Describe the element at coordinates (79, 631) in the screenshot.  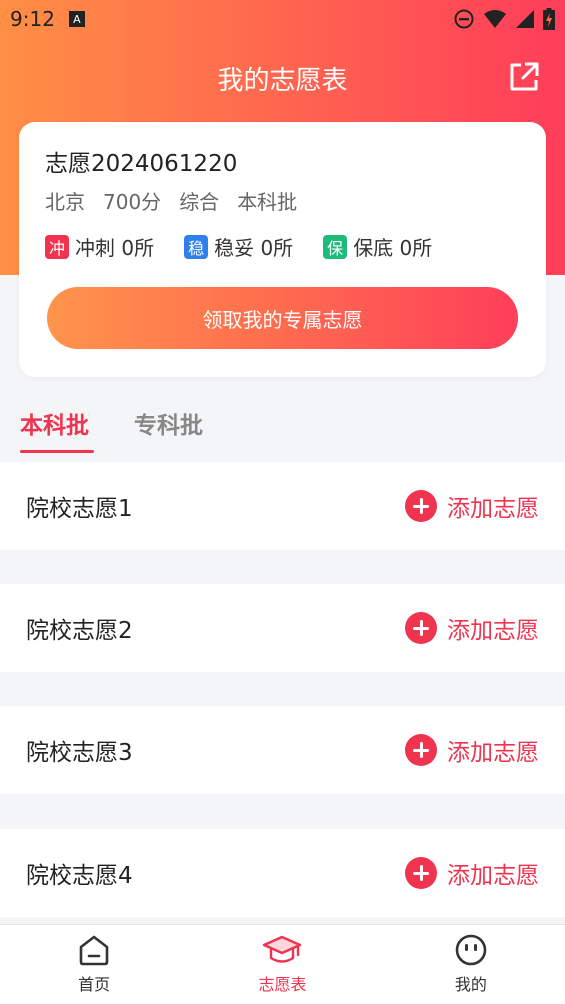
I see `list-item-label: 院校志愿2` at that location.